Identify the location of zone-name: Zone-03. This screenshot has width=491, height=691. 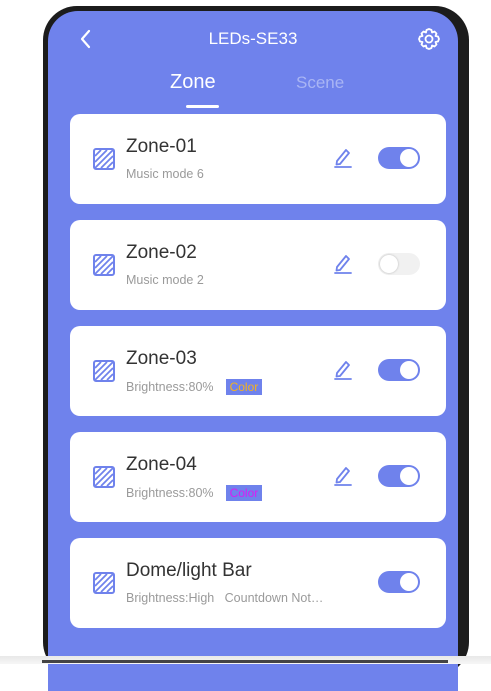
(161, 358).